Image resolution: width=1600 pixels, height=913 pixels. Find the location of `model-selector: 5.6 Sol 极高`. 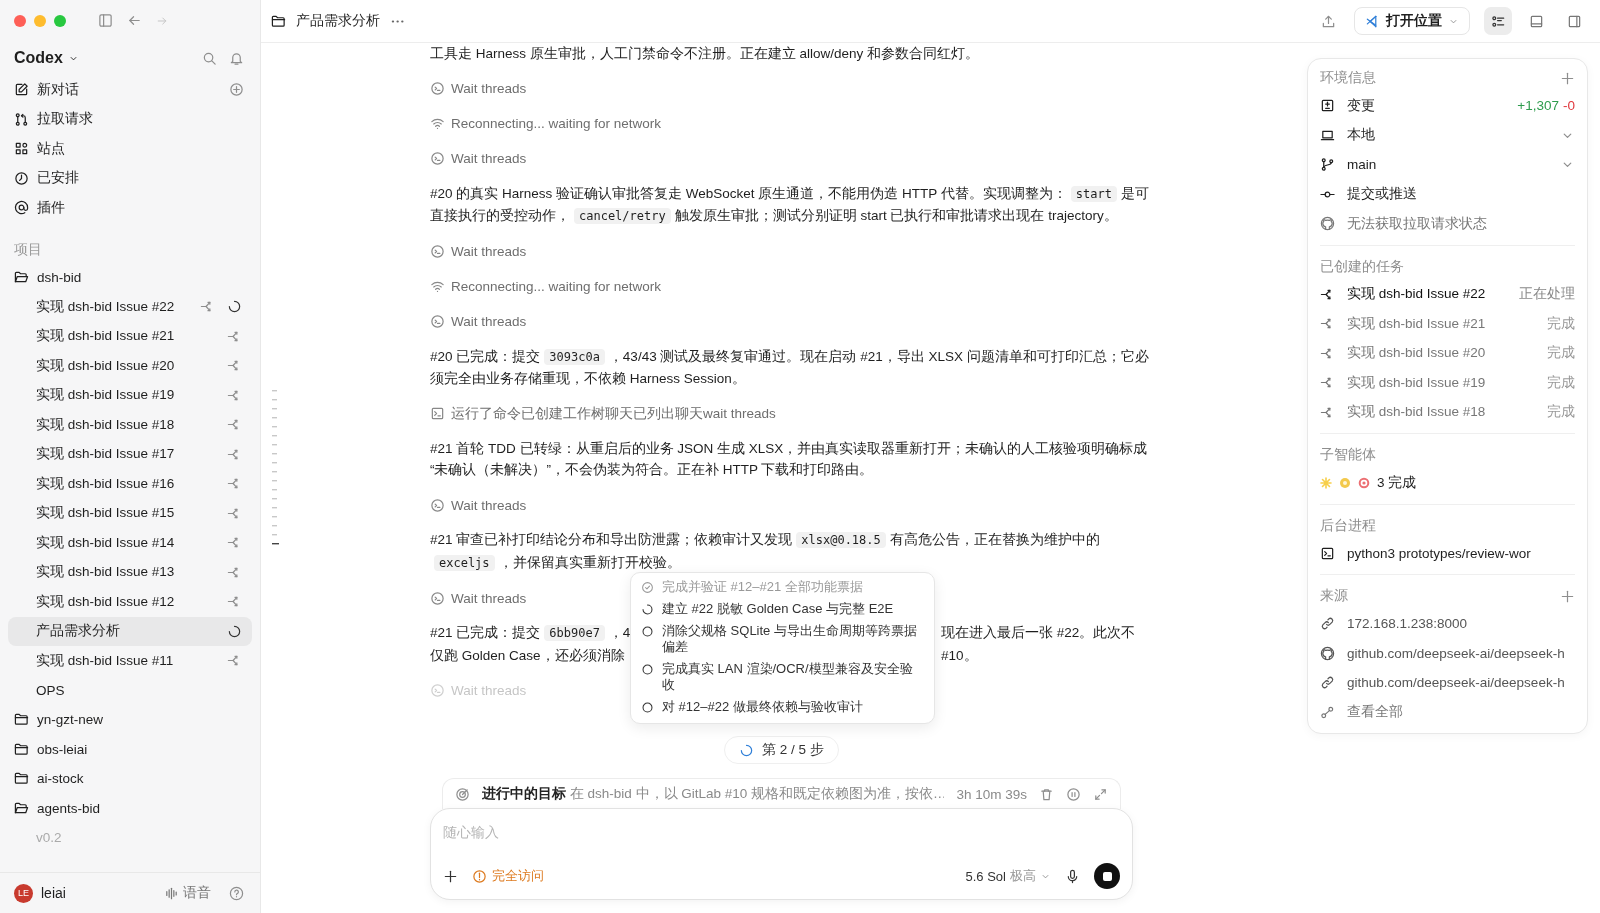

model-selector: 5.6 Sol 极高 is located at coordinates (1008, 876).